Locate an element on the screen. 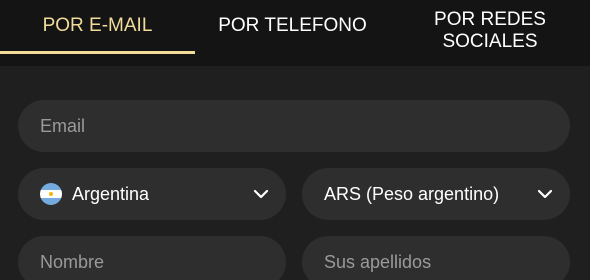  tab-email-label: POR E-MAIL is located at coordinates (97, 25).